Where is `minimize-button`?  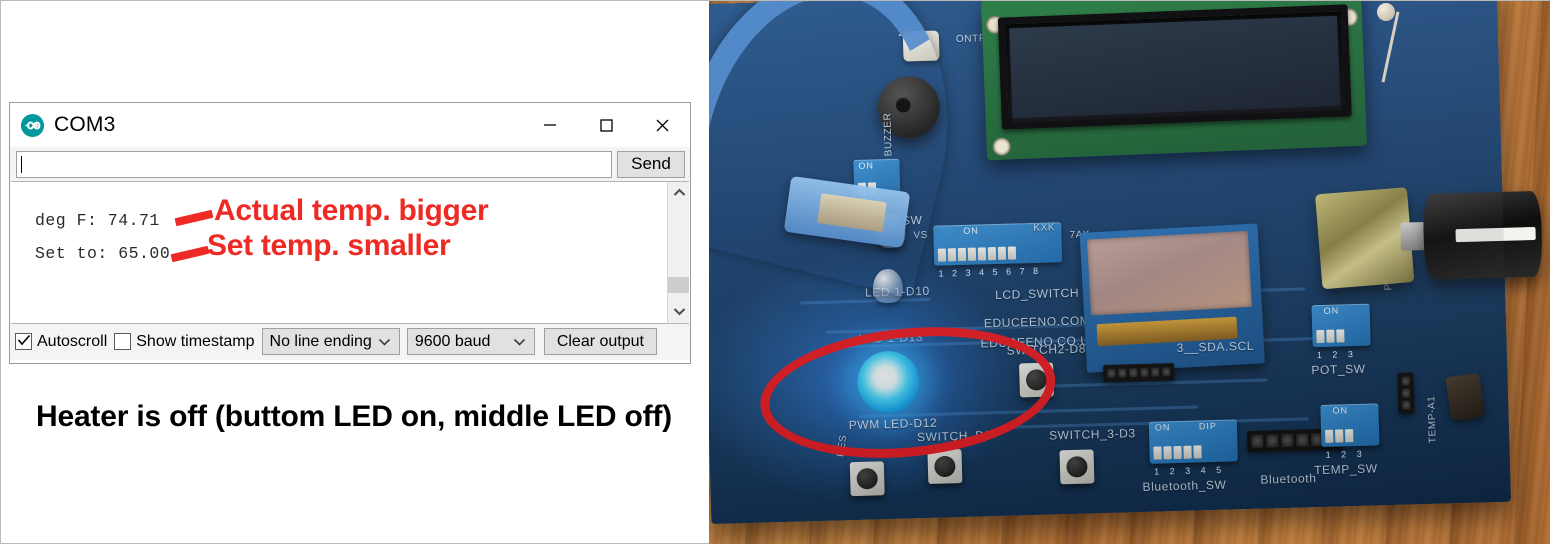
minimize-button is located at coordinates (550, 125).